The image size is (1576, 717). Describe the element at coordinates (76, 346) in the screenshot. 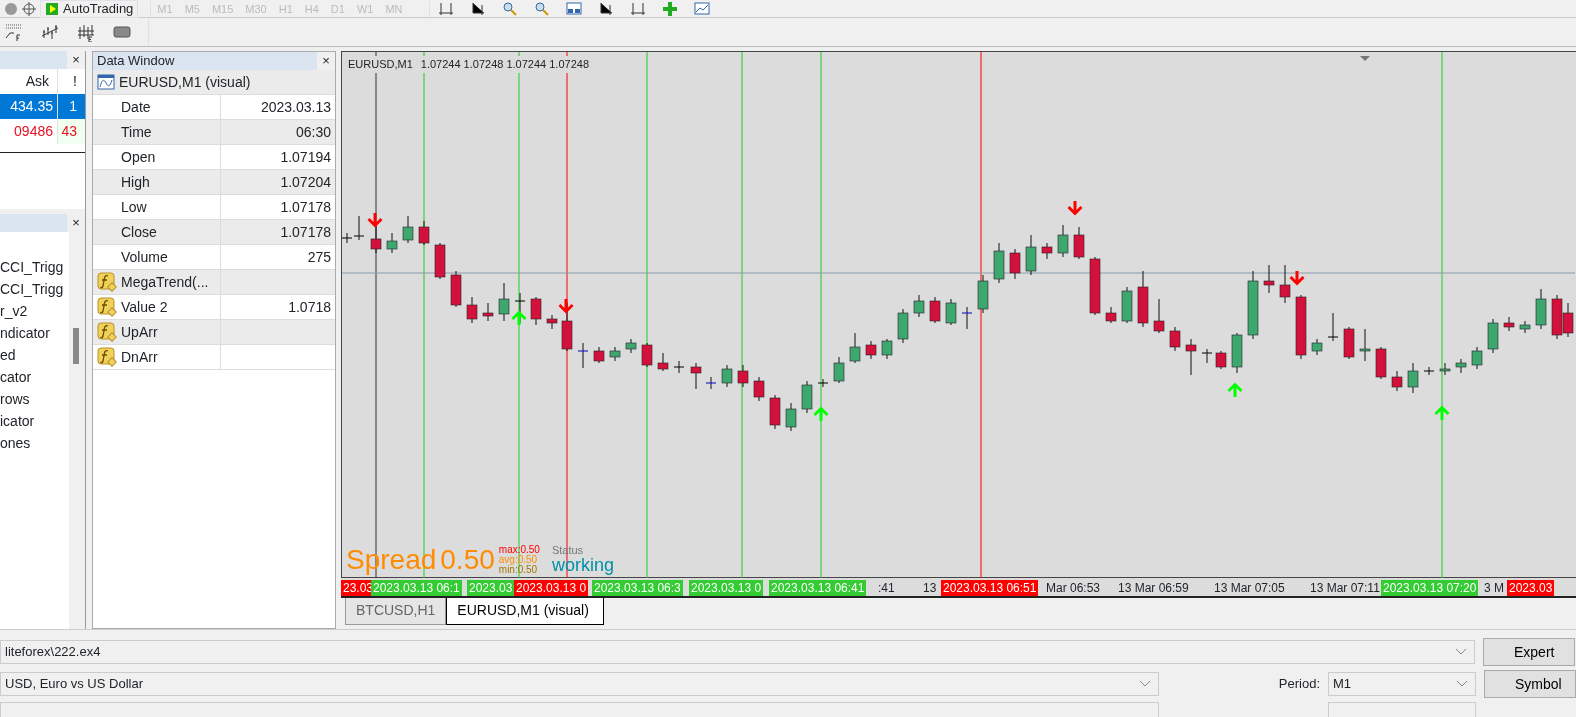

I see `scrollbar-thumb` at that location.